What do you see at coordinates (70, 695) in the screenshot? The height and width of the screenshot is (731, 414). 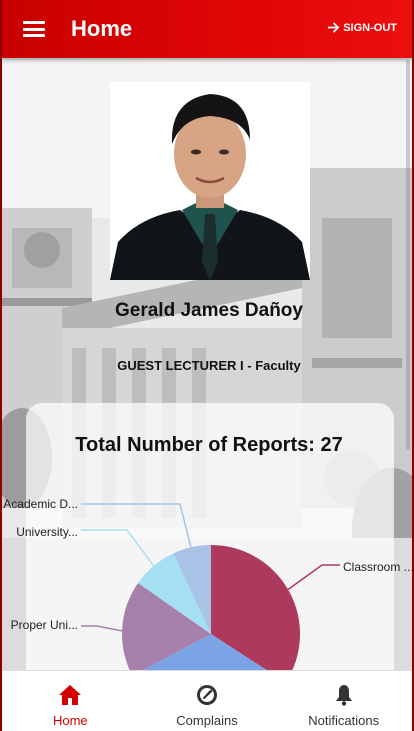 I see `home-icon` at bounding box center [70, 695].